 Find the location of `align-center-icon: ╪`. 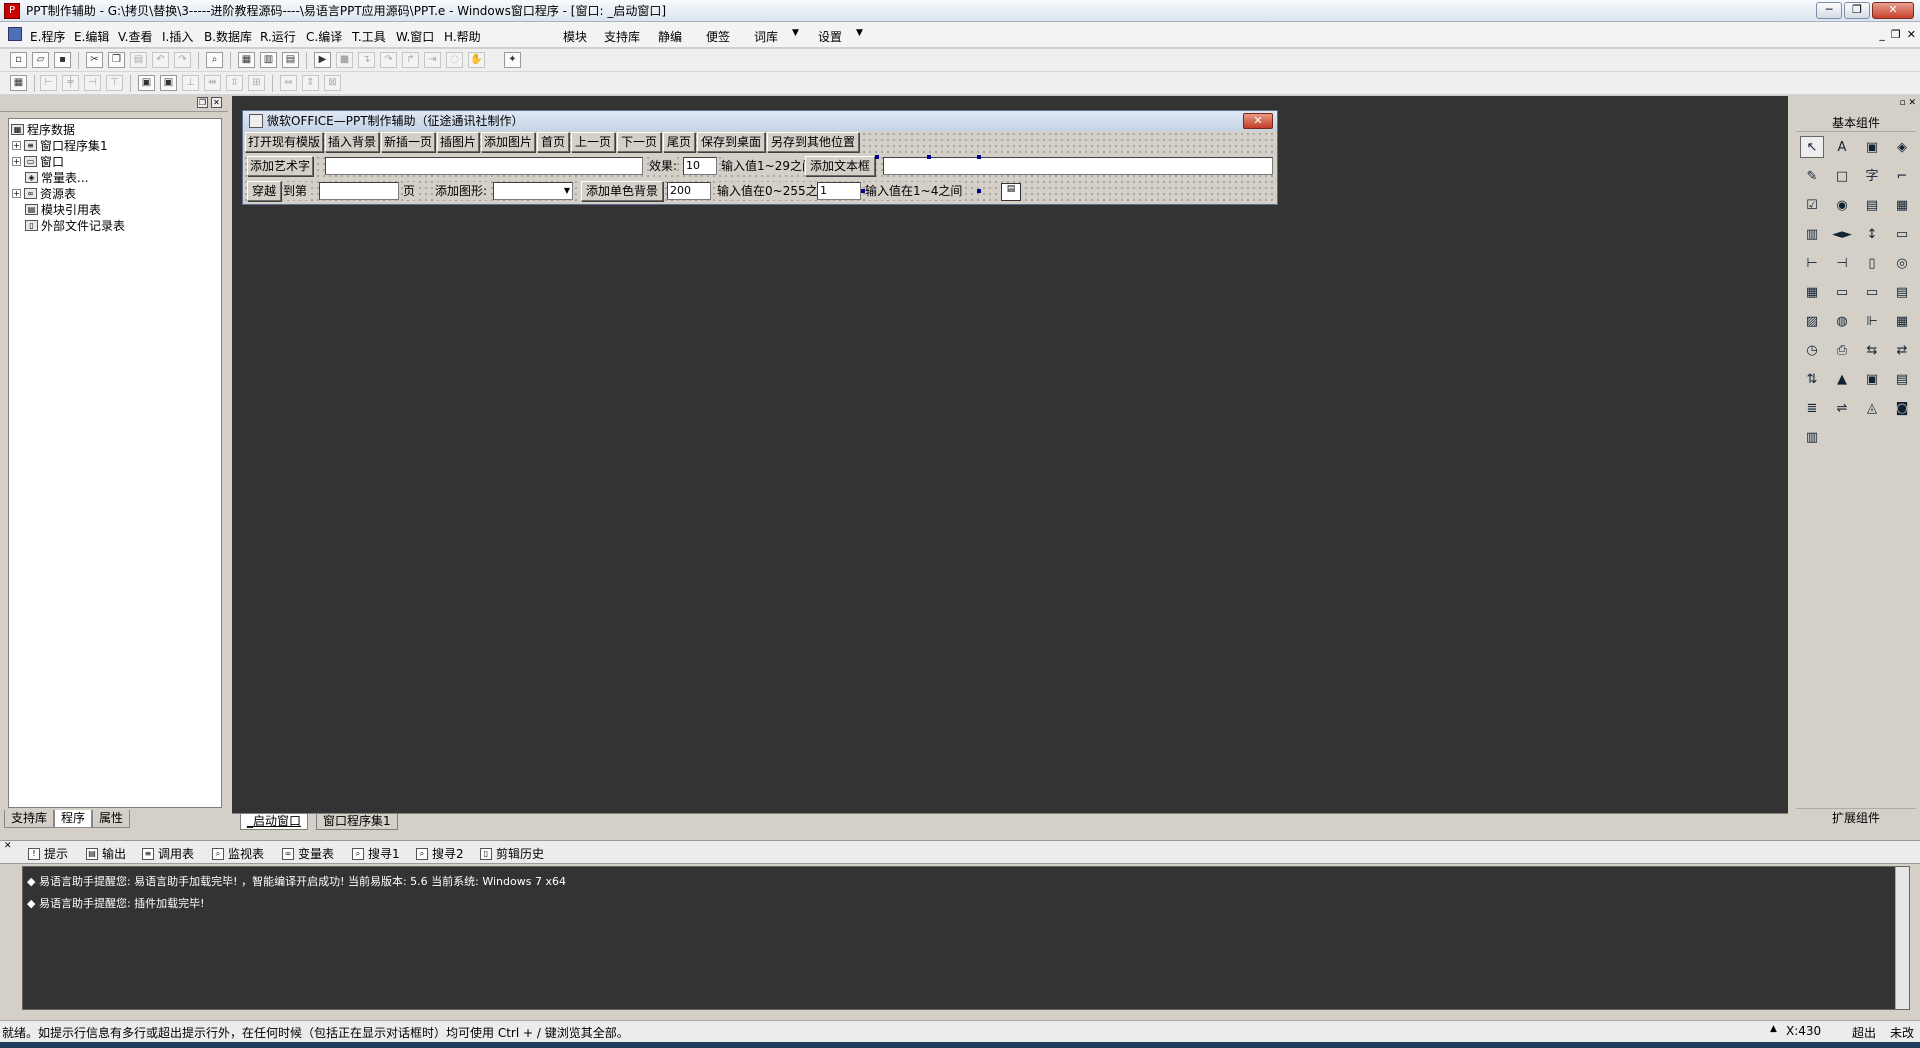

align-center-icon: ╪ is located at coordinates (70, 83).